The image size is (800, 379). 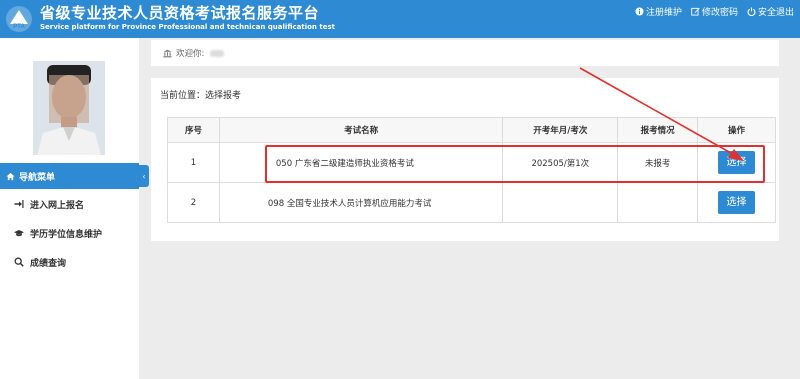 What do you see at coordinates (719, 13) in the screenshot?
I see `change-password-label: 修改密码` at bounding box center [719, 13].